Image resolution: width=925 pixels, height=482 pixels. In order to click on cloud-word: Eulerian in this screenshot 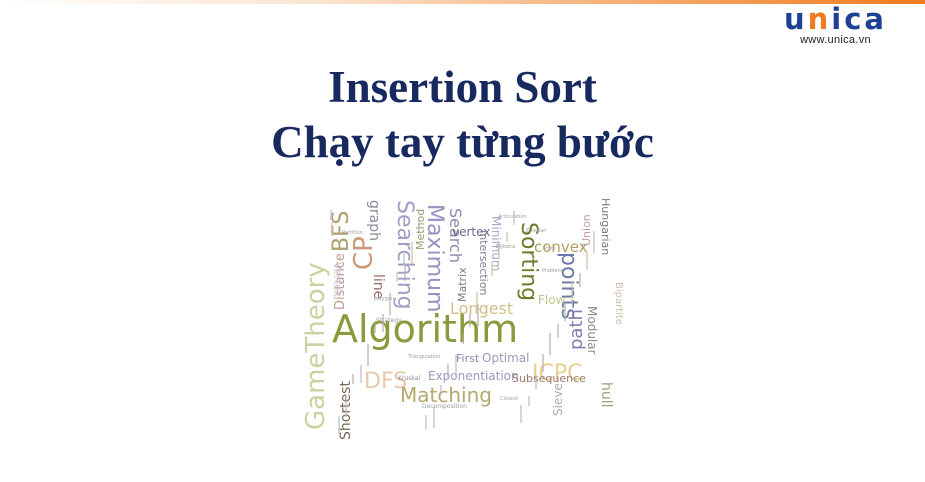, I will do `click(536, 231)`.